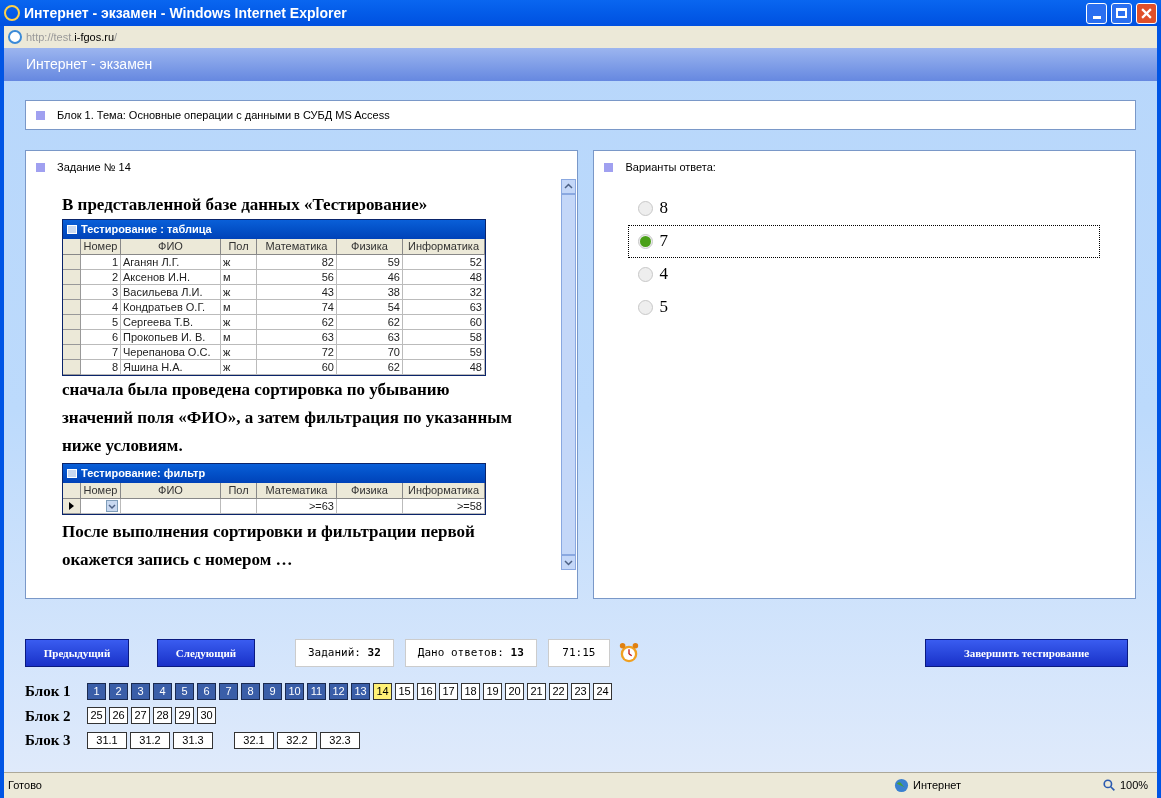  What do you see at coordinates (297, 740) in the screenshot?
I see `question-number-button: 32.2` at bounding box center [297, 740].